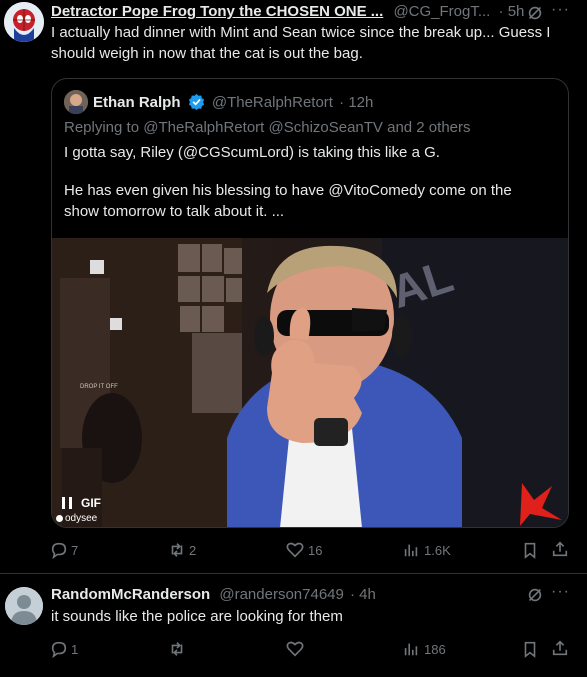 Image resolution: width=587 pixels, height=677 pixels. I want to click on retweet-button: 2, so click(182, 550).